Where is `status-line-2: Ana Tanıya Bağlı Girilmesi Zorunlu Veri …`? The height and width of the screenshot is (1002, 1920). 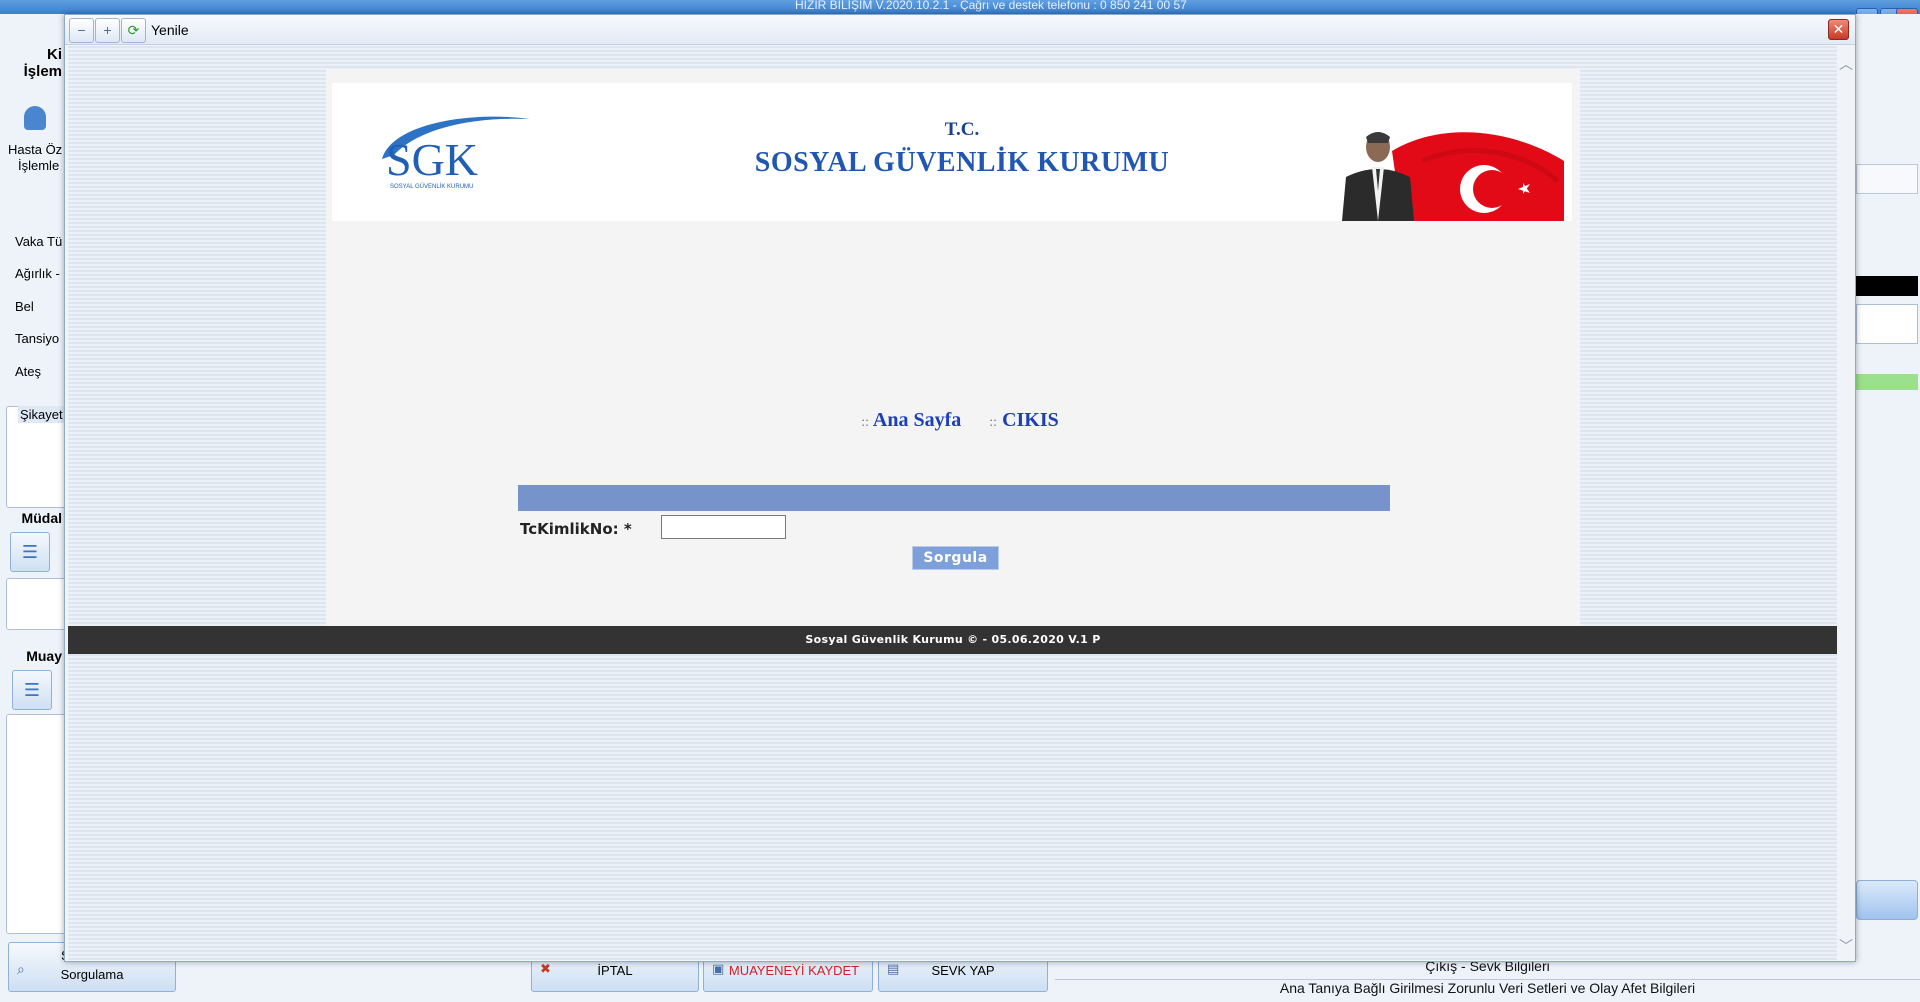 status-line-2: Ana Tanıya Bağlı Girilmesi Zorunlu Veri … is located at coordinates (1487, 987).